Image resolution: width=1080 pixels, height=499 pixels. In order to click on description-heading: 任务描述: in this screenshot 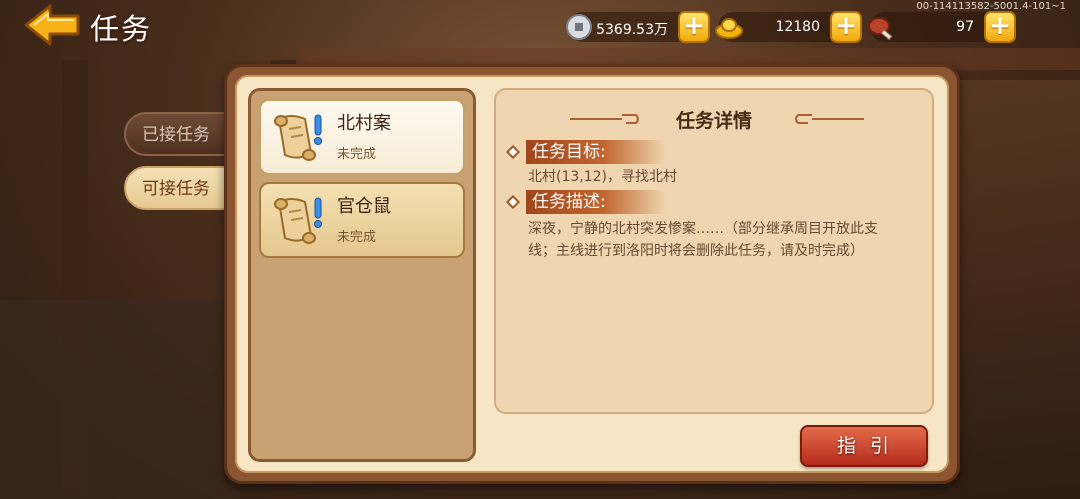, I will do `click(585, 202)`.